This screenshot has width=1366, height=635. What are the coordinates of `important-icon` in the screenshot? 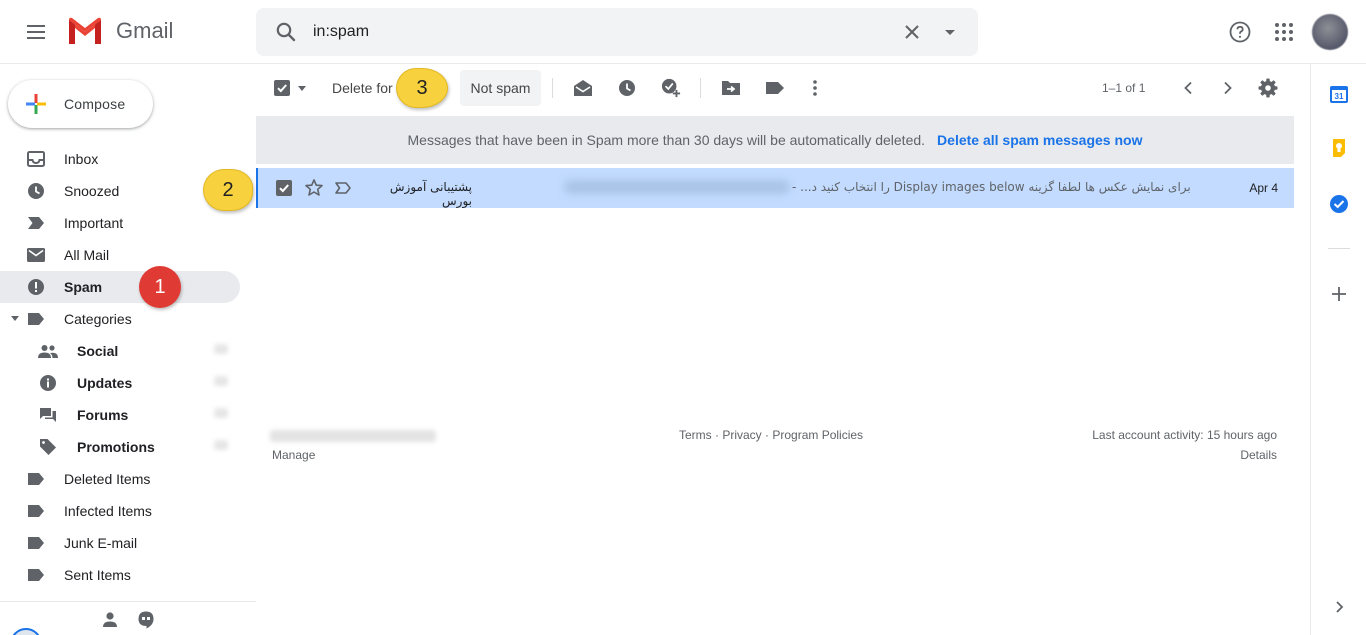 It's located at (36, 223).